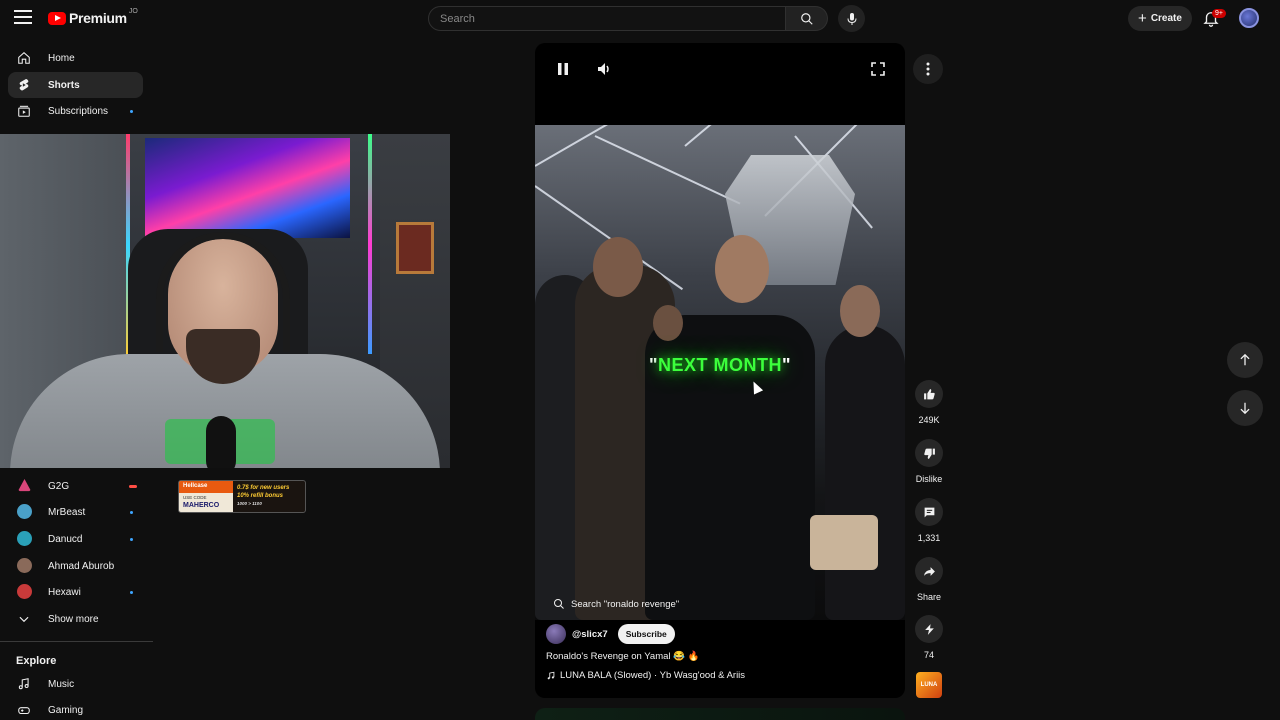 This screenshot has width=1280, height=720. Describe the element at coordinates (625, 604) in the screenshot. I see `search-suggestion-text: Search "ronaldo revenge"` at that location.